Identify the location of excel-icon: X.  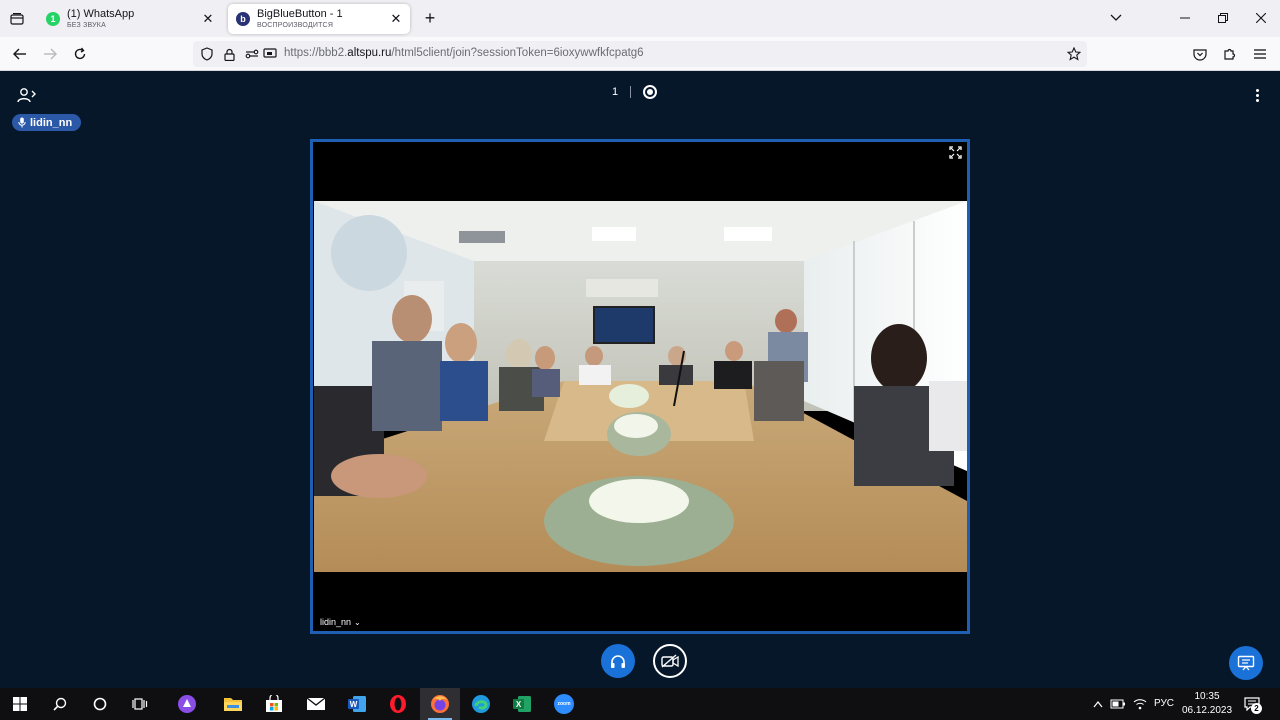
(522, 704).